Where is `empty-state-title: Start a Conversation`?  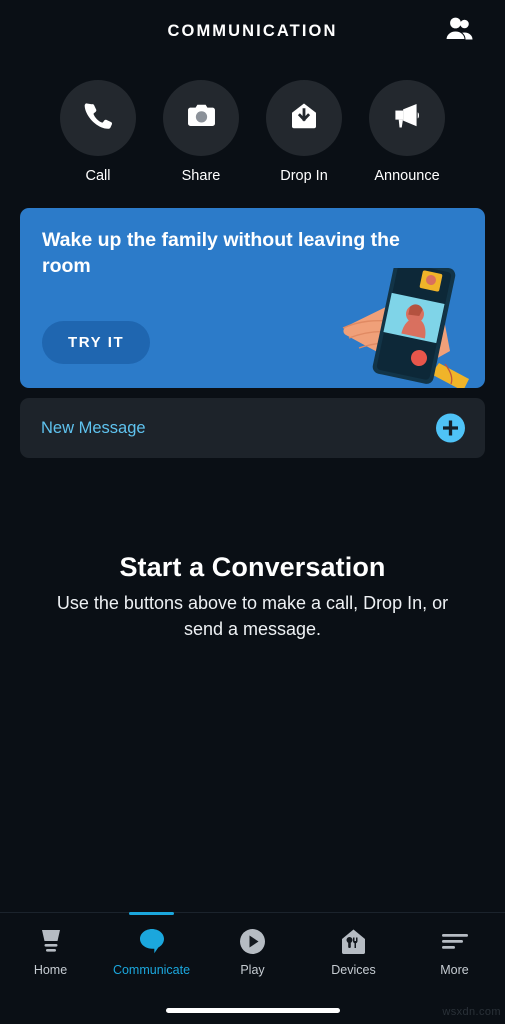 empty-state-title: Start a Conversation is located at coordinates (252, 567).